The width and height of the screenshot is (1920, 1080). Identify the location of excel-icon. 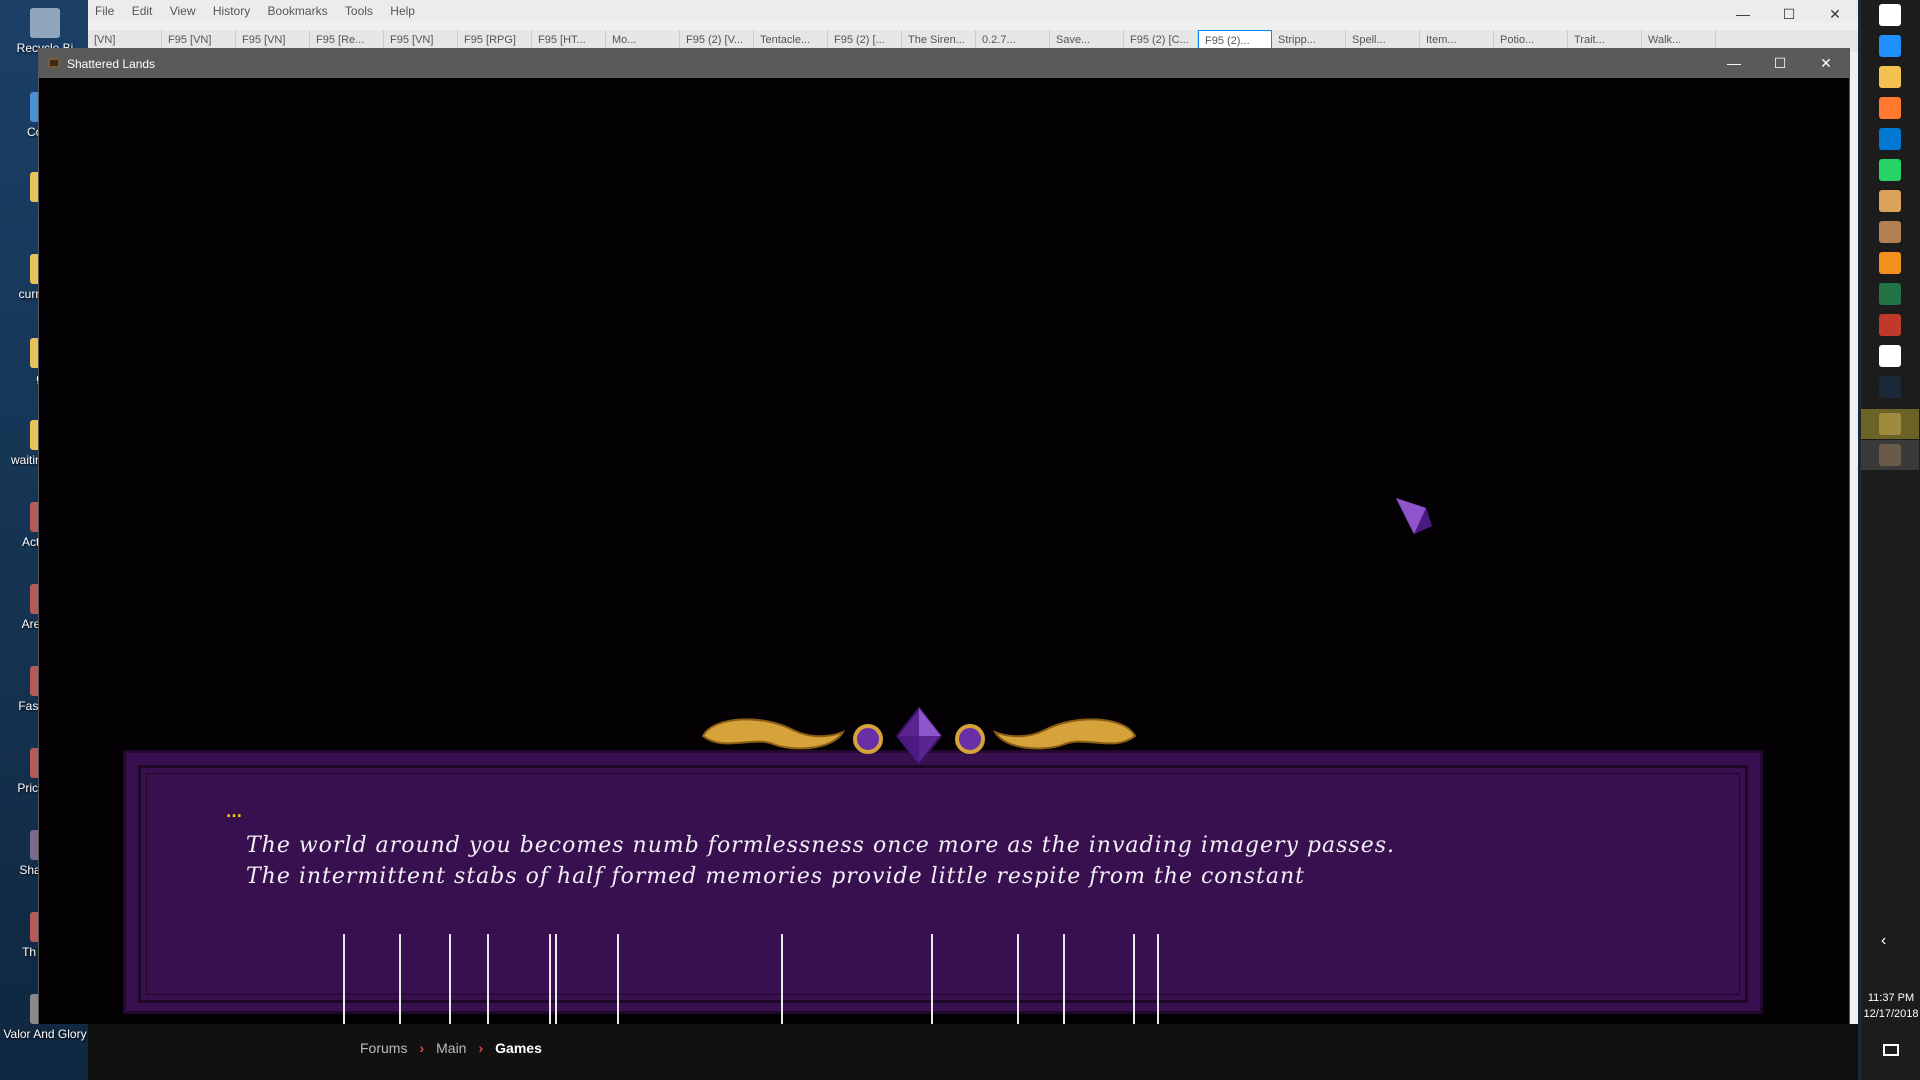
(1890, 294).